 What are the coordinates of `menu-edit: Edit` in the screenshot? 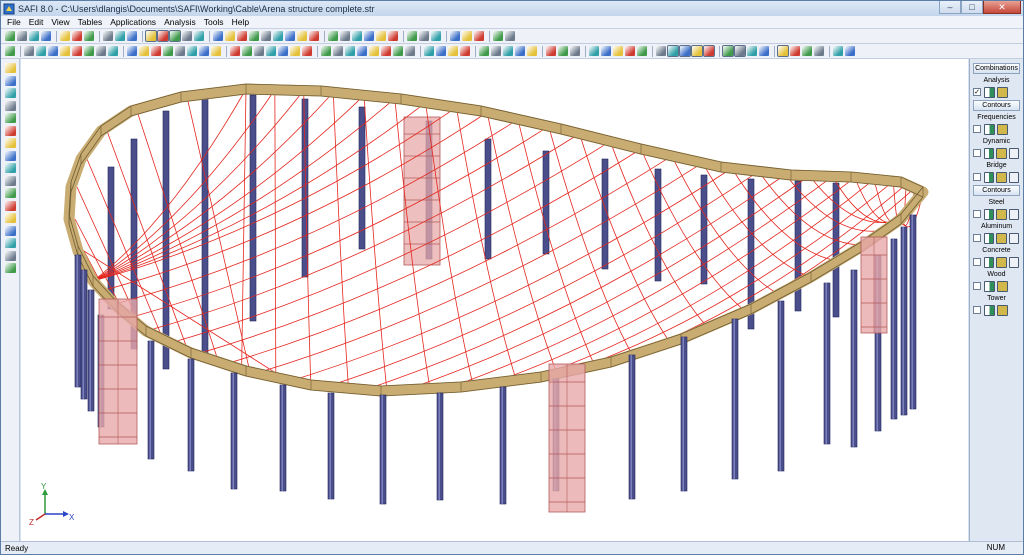 It's located at (36, 22).